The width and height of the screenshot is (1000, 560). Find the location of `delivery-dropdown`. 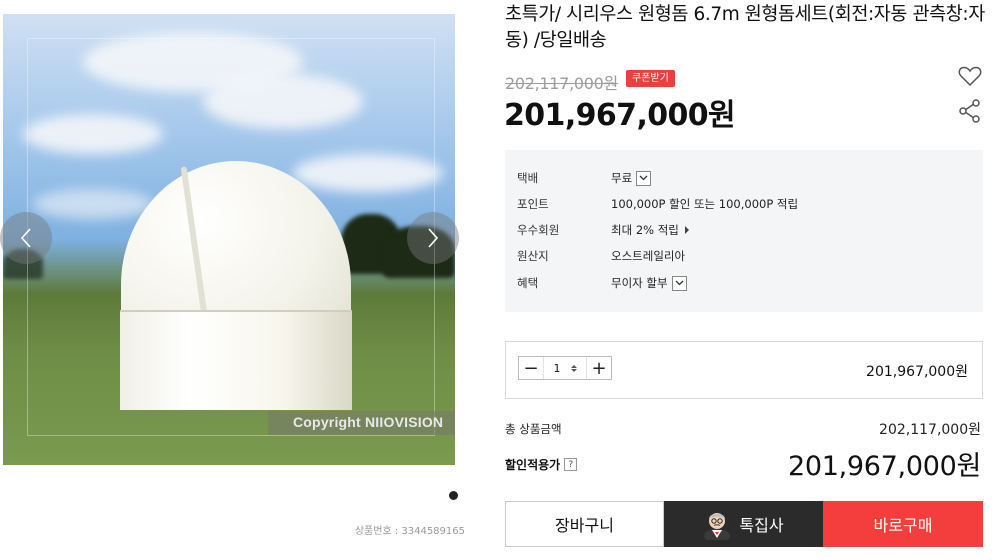

delivery-dropdown is located at coordinates (644, 178).